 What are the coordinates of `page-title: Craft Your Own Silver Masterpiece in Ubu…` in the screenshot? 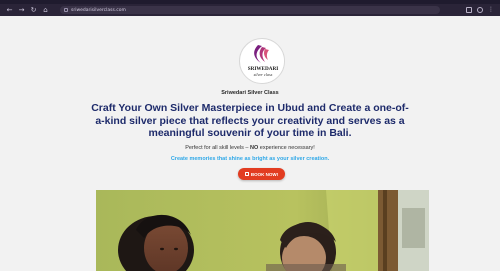 It's located at (250, 120).